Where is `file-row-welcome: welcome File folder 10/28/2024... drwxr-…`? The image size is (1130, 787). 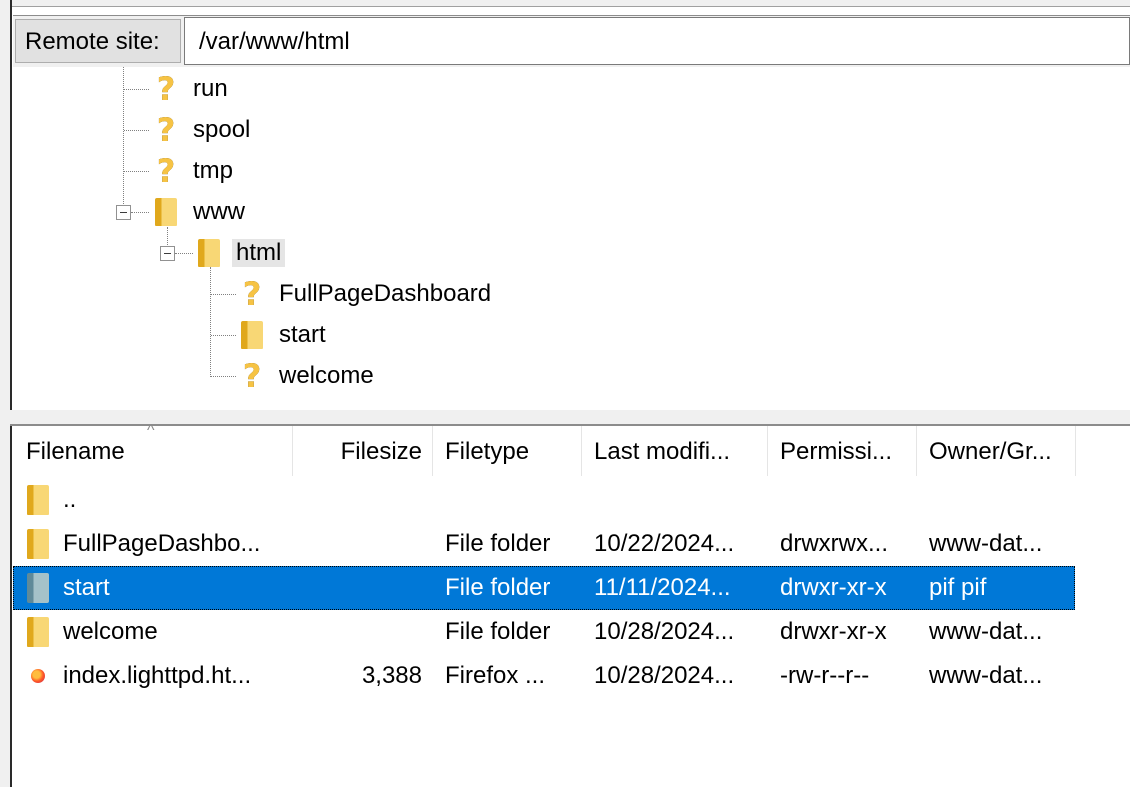
file-row-welcome: welcome File folder 10/28/2024... drwxr-… is located at coordinates (544, 632).